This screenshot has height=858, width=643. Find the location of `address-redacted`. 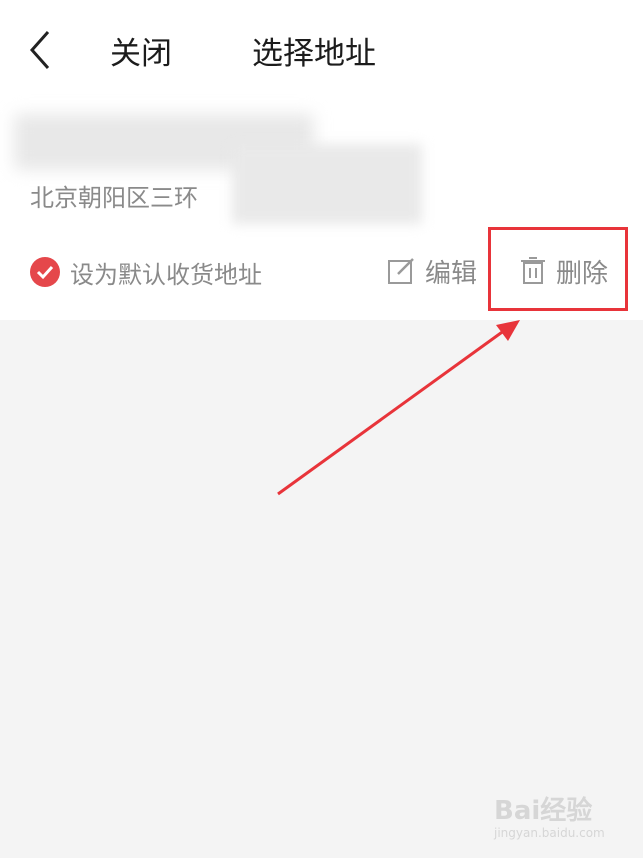

address-redacted is located at coordinates (327, 184).